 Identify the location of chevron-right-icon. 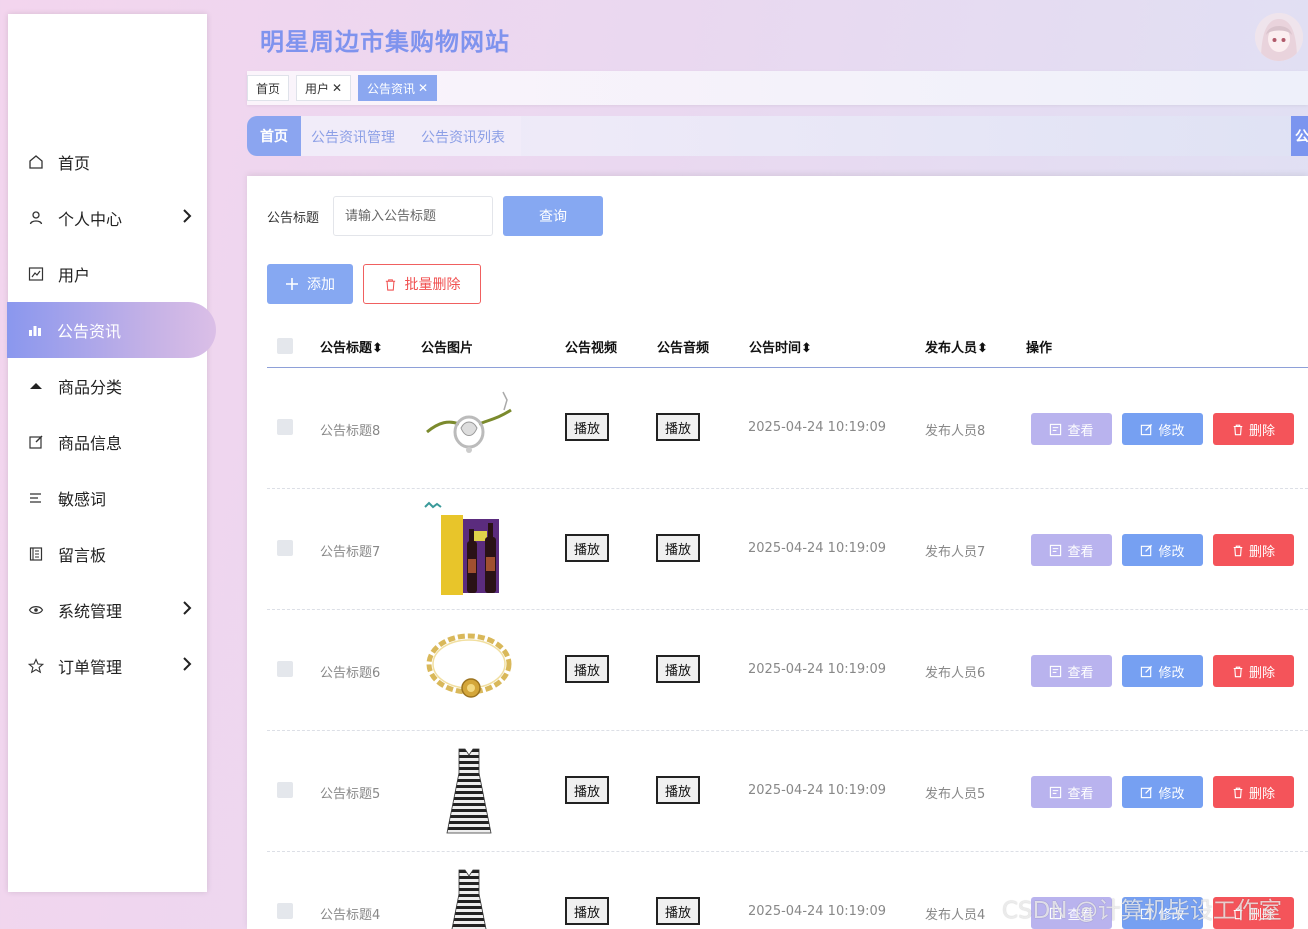
(187, 610).